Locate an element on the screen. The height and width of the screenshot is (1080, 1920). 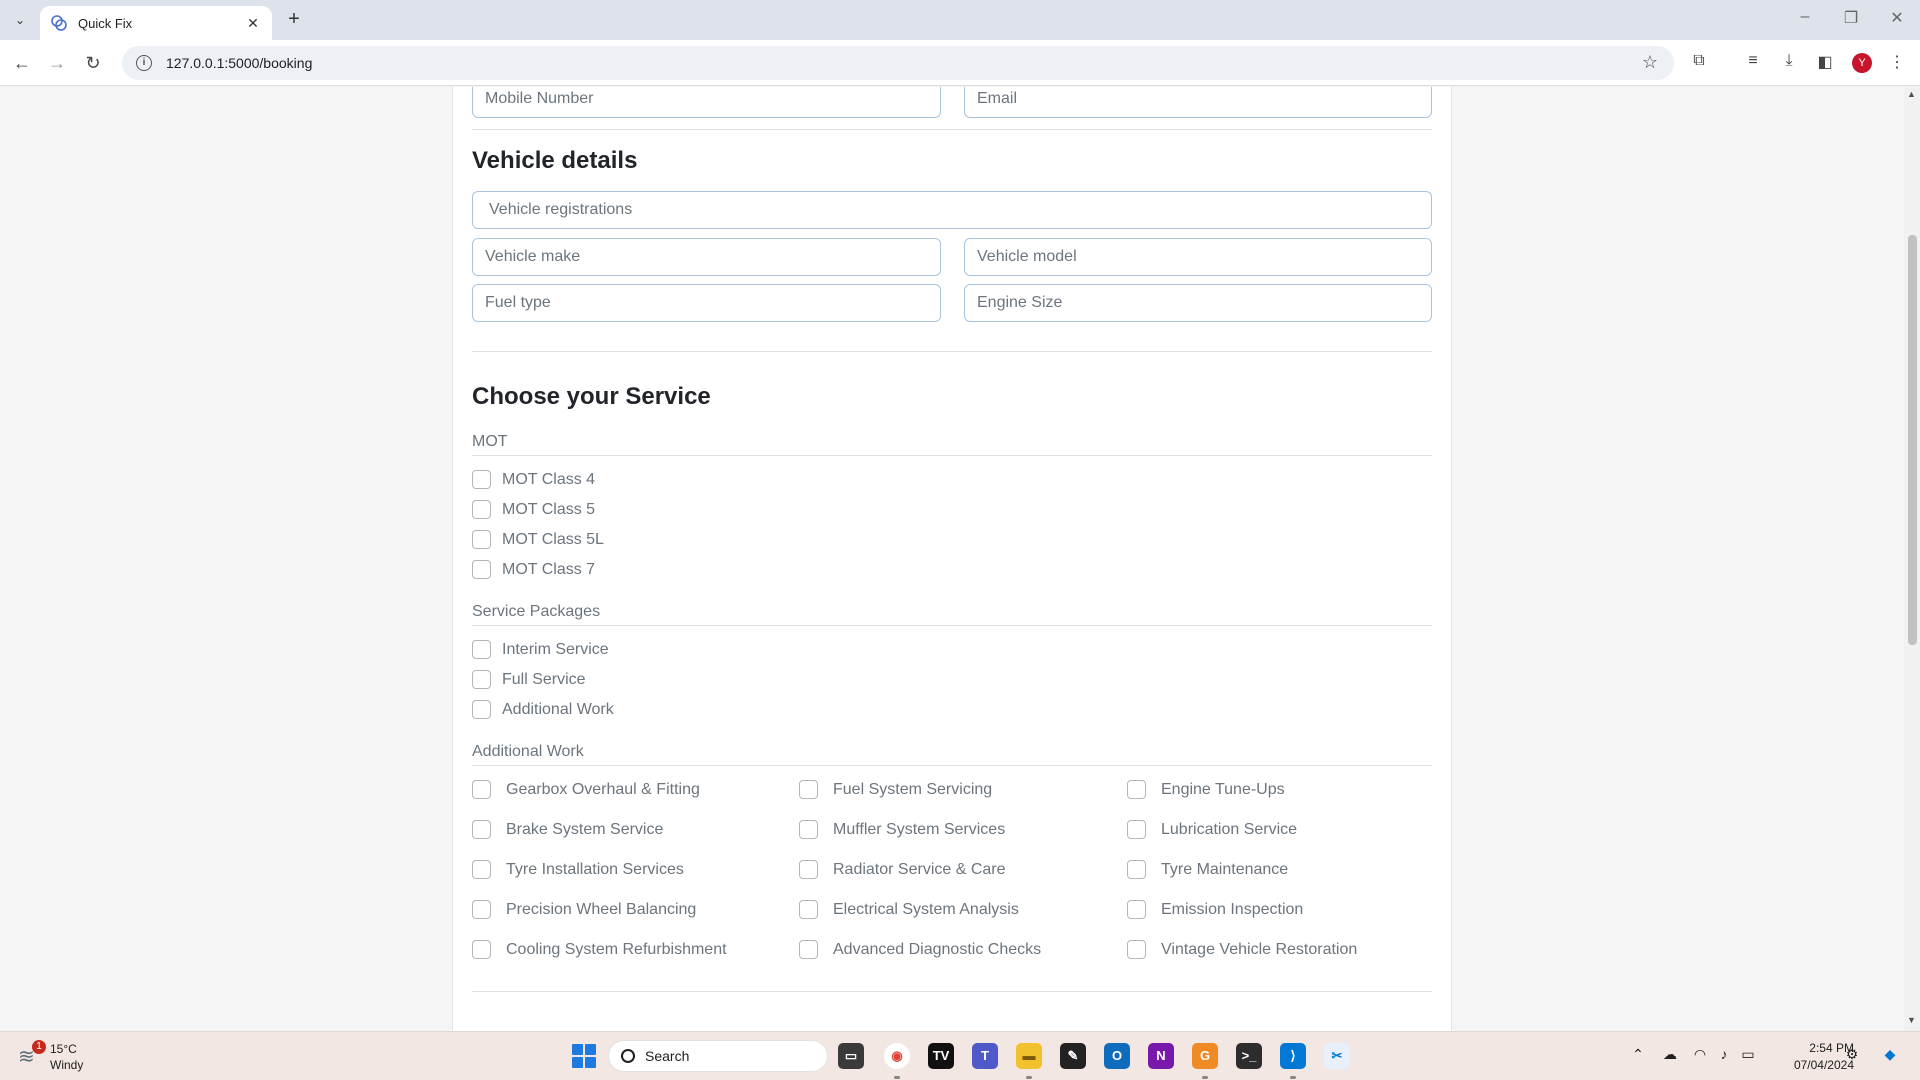
file-explorer-icon: ▬ is located at coordinates (1029, 1056).